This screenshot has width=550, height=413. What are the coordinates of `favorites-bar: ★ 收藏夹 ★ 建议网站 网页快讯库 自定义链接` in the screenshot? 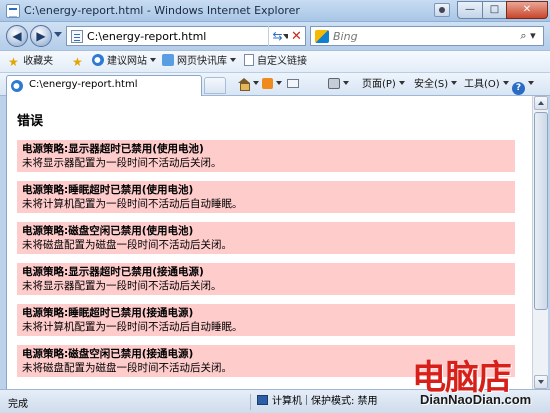 It's located at (275, 61).